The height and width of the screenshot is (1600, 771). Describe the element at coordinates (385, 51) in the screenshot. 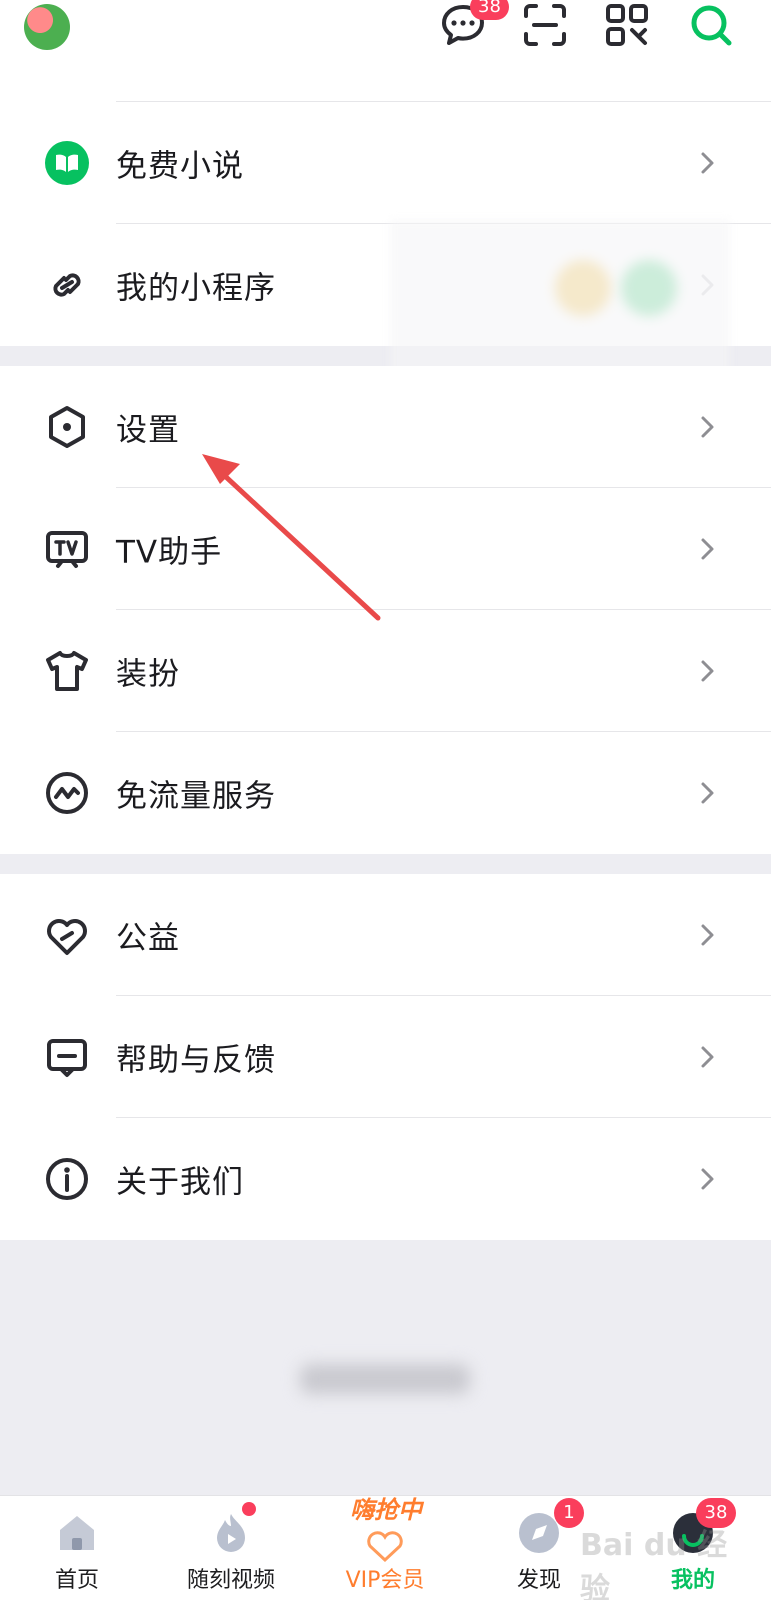

I see `top-bar: 38` at that location.